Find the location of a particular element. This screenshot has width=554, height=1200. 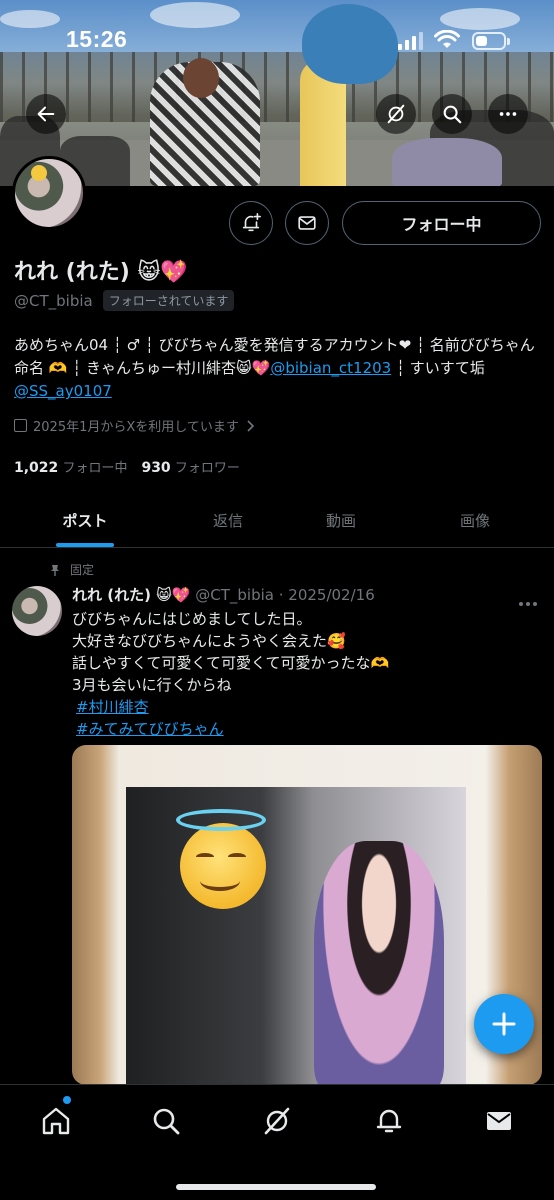

plus-icon is located at coordinates (504, 1024).